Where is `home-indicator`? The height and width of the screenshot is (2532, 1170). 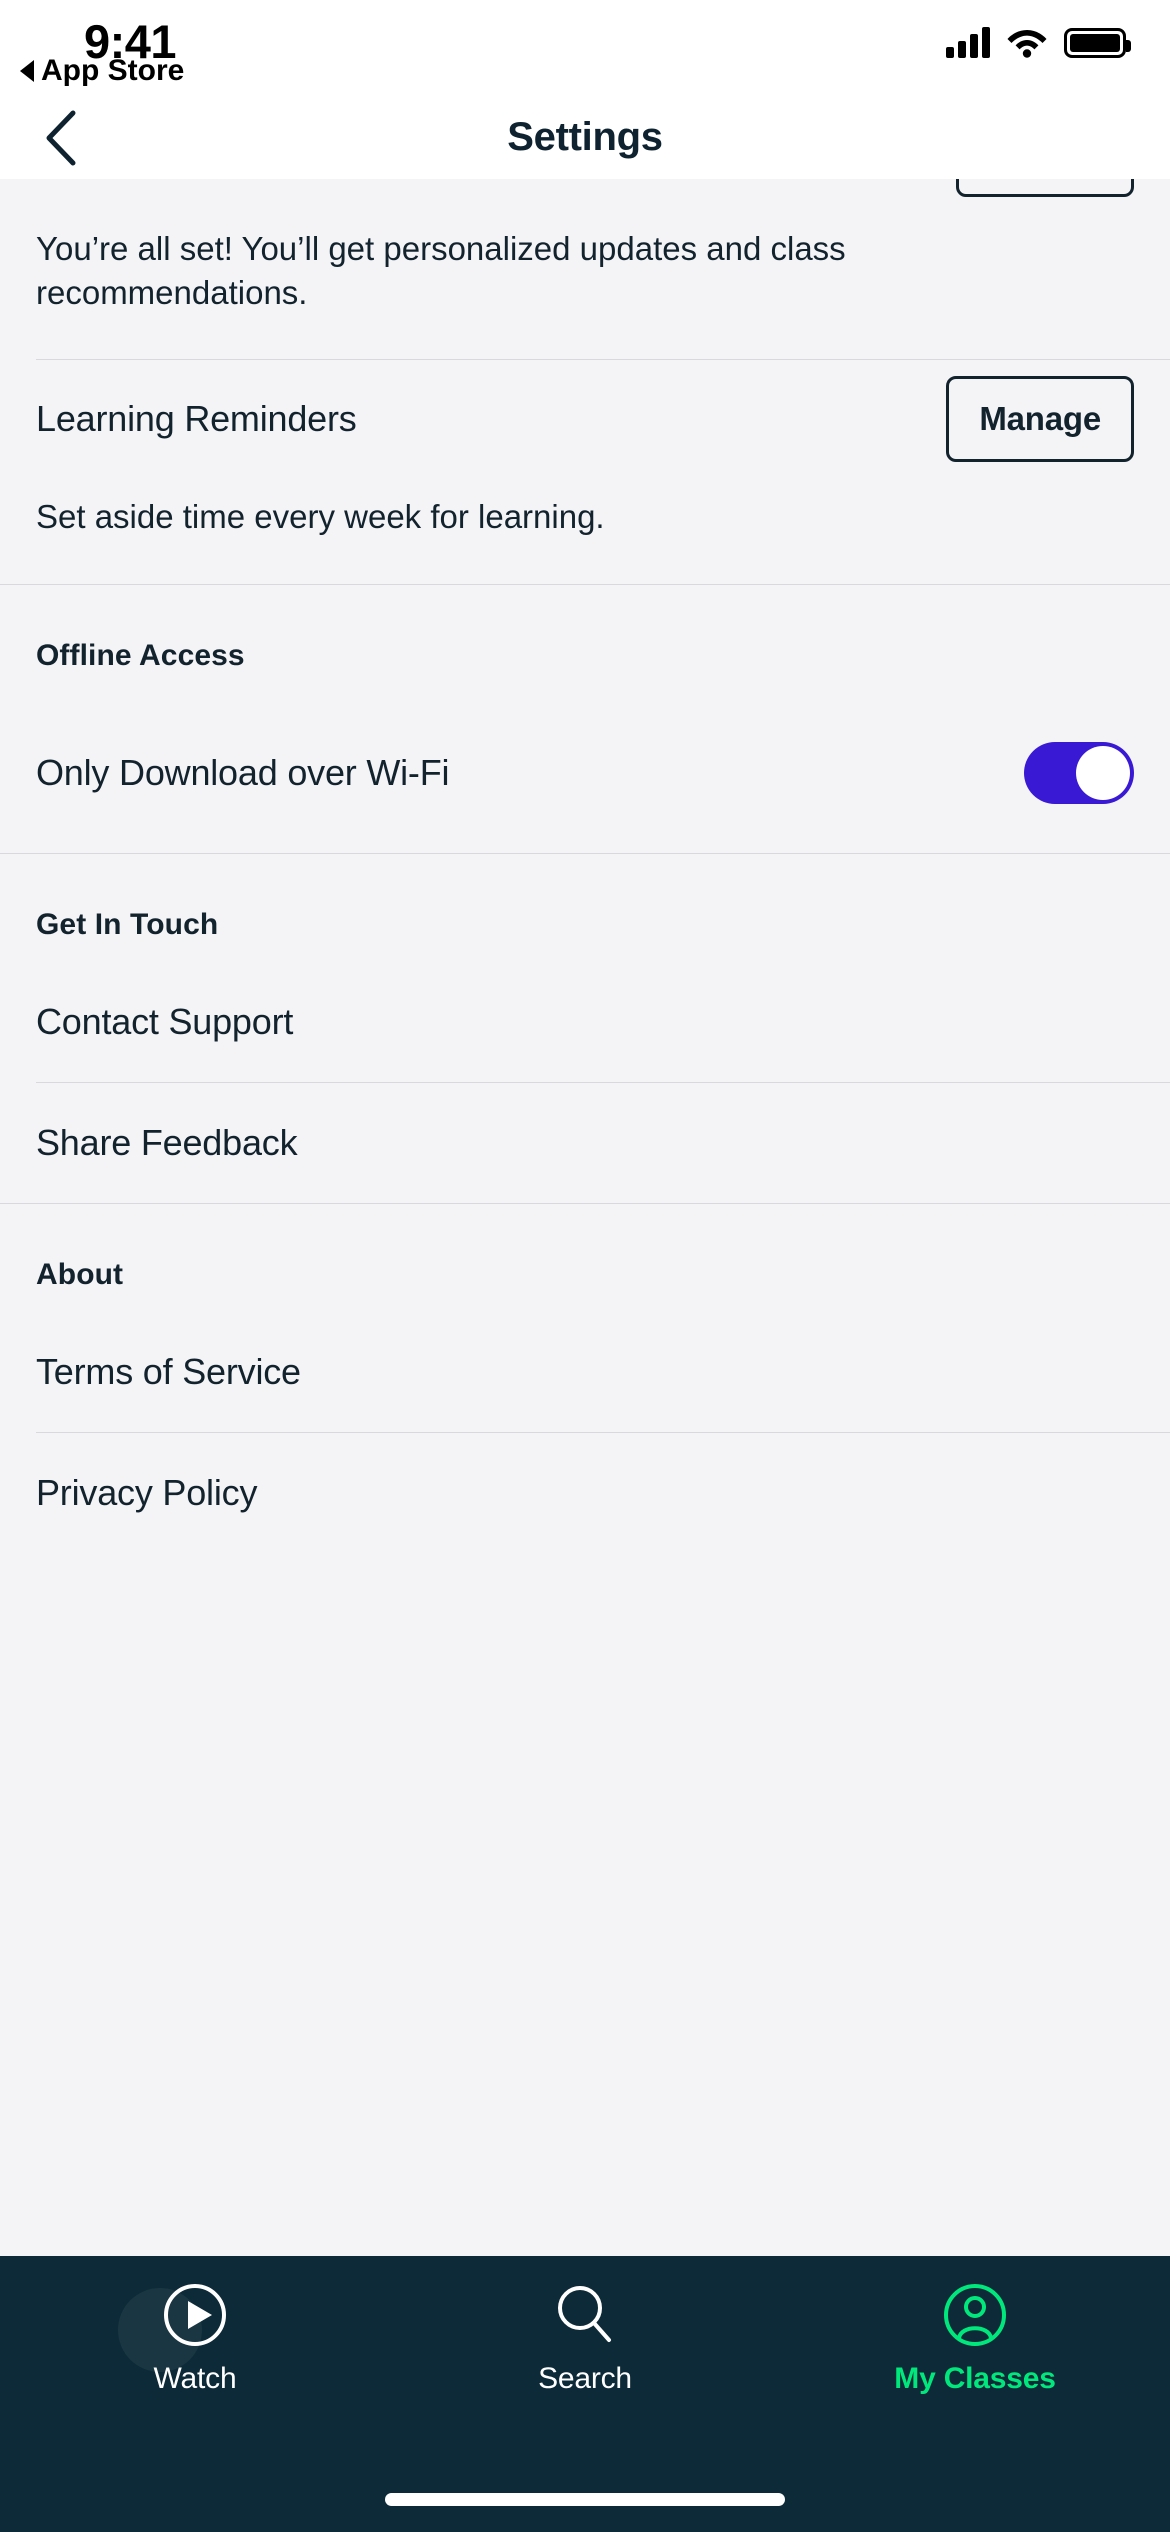
home-indicator is located at coordinates (585, 2499).